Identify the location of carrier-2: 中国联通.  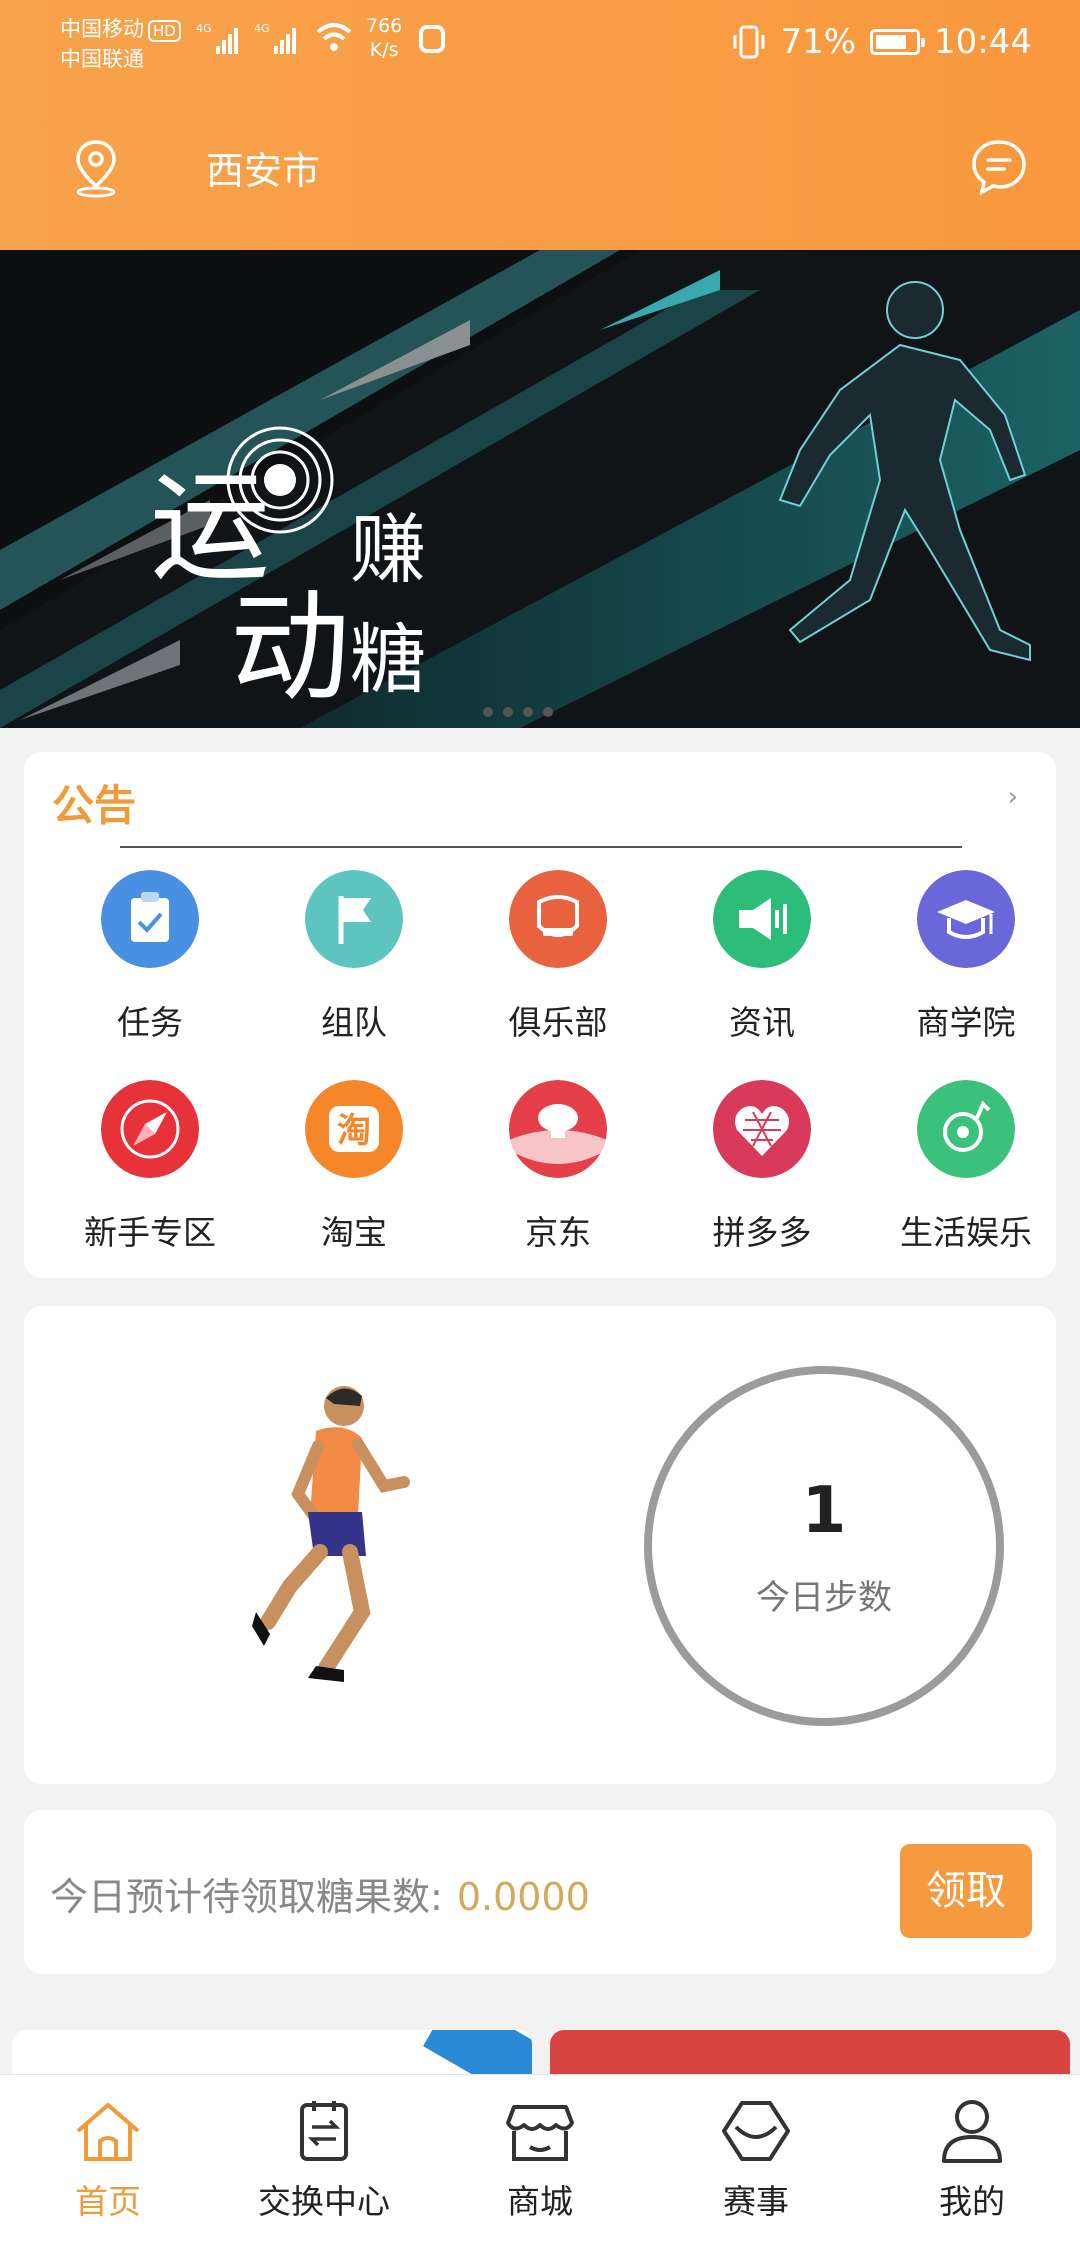
(102, 59).